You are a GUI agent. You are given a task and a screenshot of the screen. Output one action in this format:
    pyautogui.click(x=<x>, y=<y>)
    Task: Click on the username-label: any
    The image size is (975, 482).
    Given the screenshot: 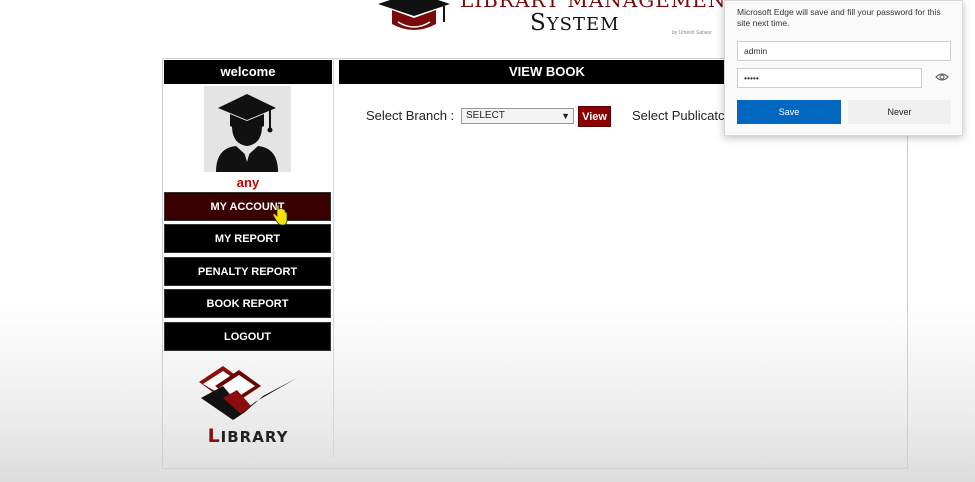 What is the action you would take?
    pyautogui.click(x=248, y=182)
    